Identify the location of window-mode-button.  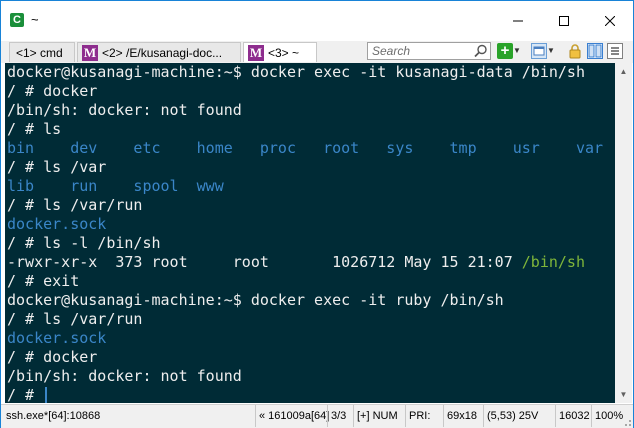
(539, 51).